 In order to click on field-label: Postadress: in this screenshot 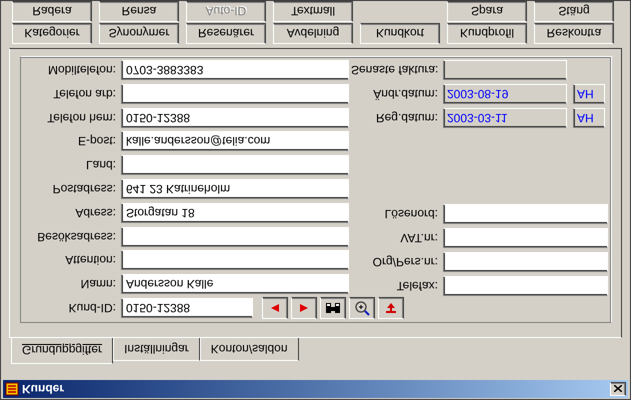, I will do `click(84, 189)`.